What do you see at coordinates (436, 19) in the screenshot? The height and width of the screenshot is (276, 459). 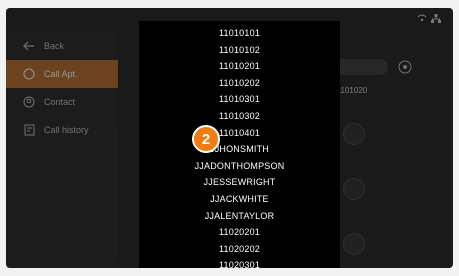 I see `network-icon` at bounding box center [436, 19].